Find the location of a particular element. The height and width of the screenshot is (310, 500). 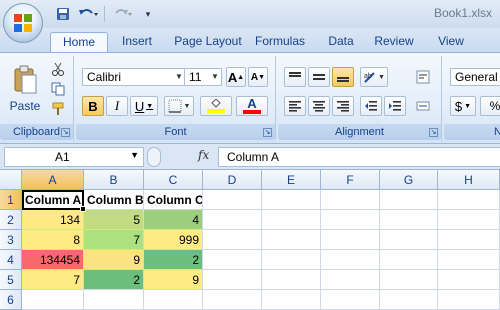

tab-page-layout: Page Layout is located at coordinates (208, 42).